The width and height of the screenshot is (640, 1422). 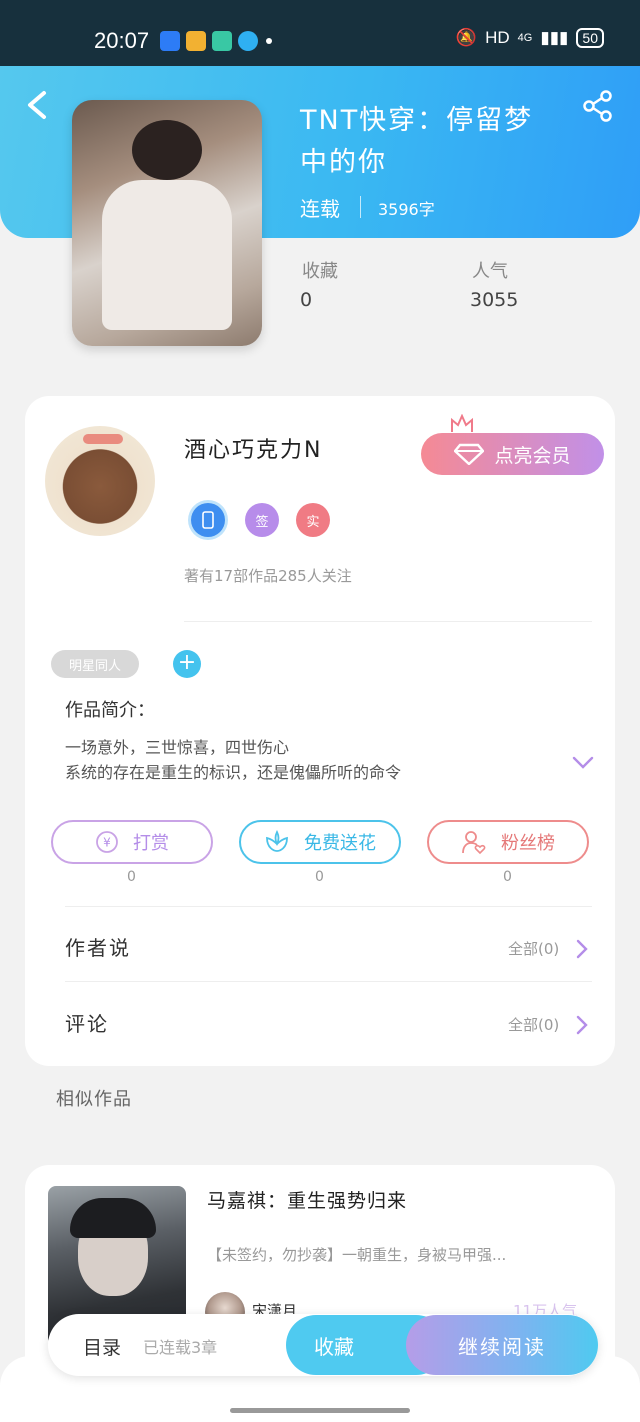 What do you see at coordinates (167, 255) in the screenshot?
I see `cover-figure-body` at bounding box center [167, 255].